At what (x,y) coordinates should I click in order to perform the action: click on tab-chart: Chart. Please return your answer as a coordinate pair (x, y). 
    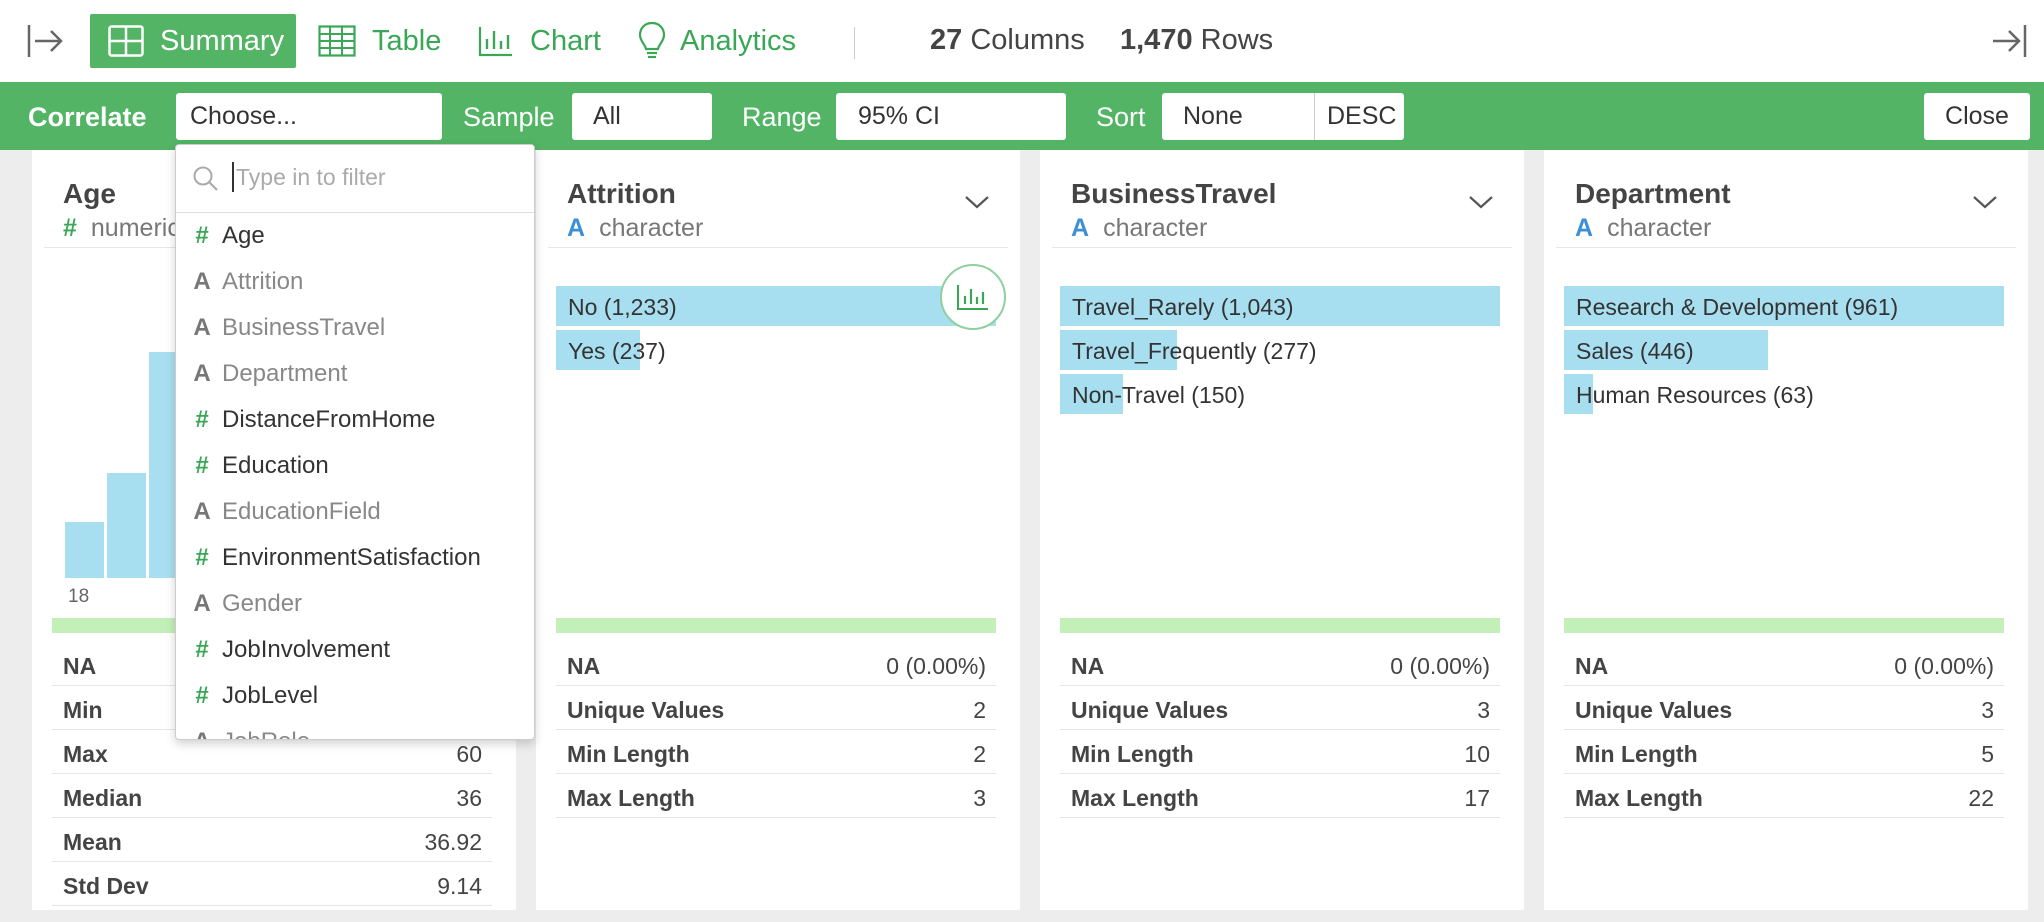
    Looking at the image, I should click on (539, 41).